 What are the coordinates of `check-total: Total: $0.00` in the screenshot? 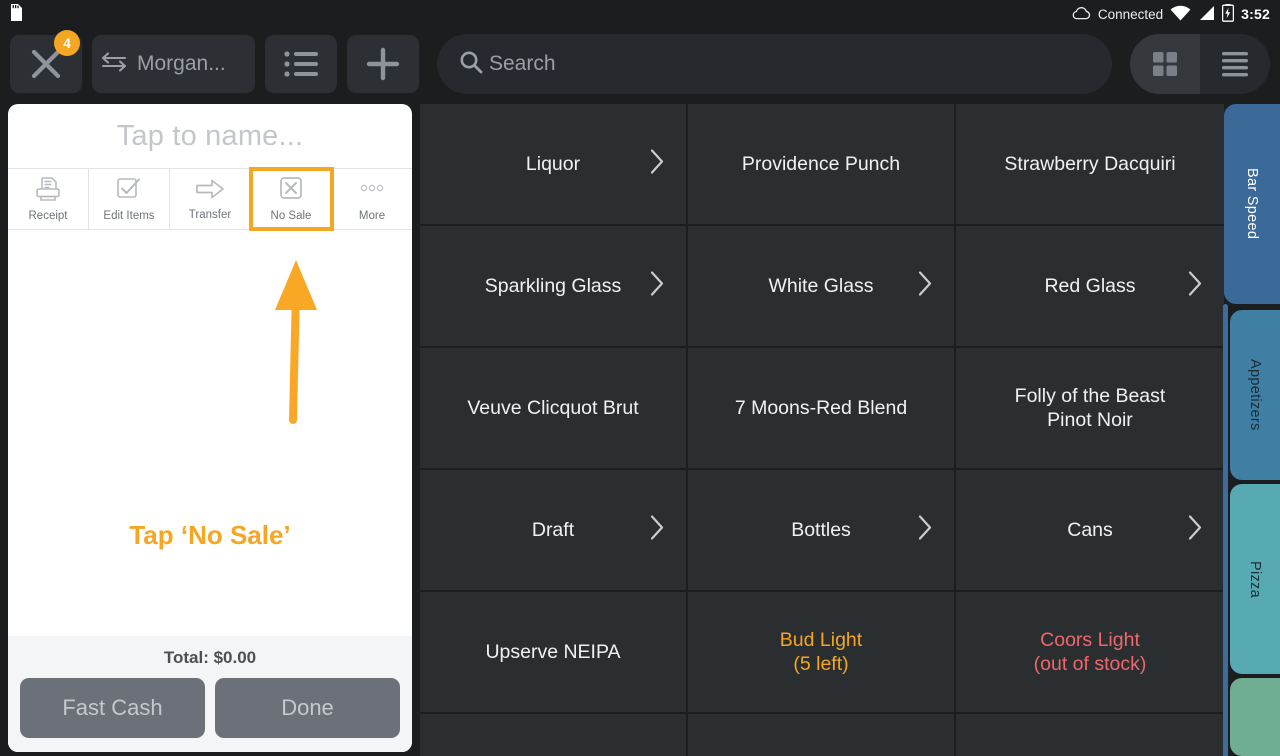 It's located at (210, 657).